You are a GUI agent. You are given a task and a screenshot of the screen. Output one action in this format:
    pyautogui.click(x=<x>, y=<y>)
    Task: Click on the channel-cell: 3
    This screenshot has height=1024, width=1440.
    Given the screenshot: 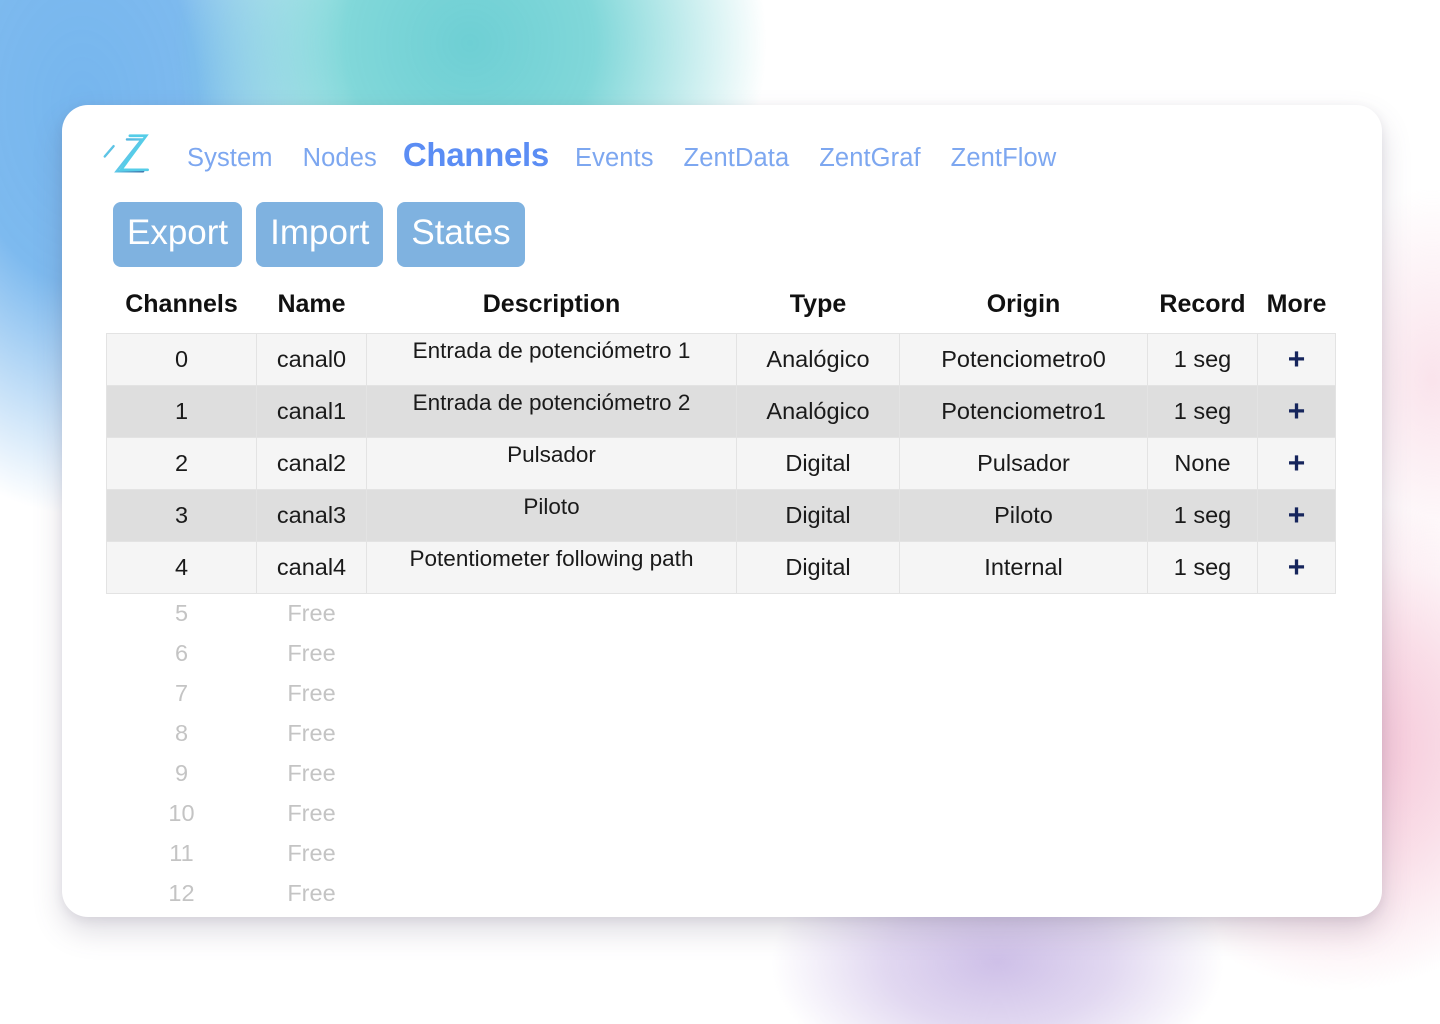 What is the action you would take?
    pyautogui.click(x=181, y=515)
    